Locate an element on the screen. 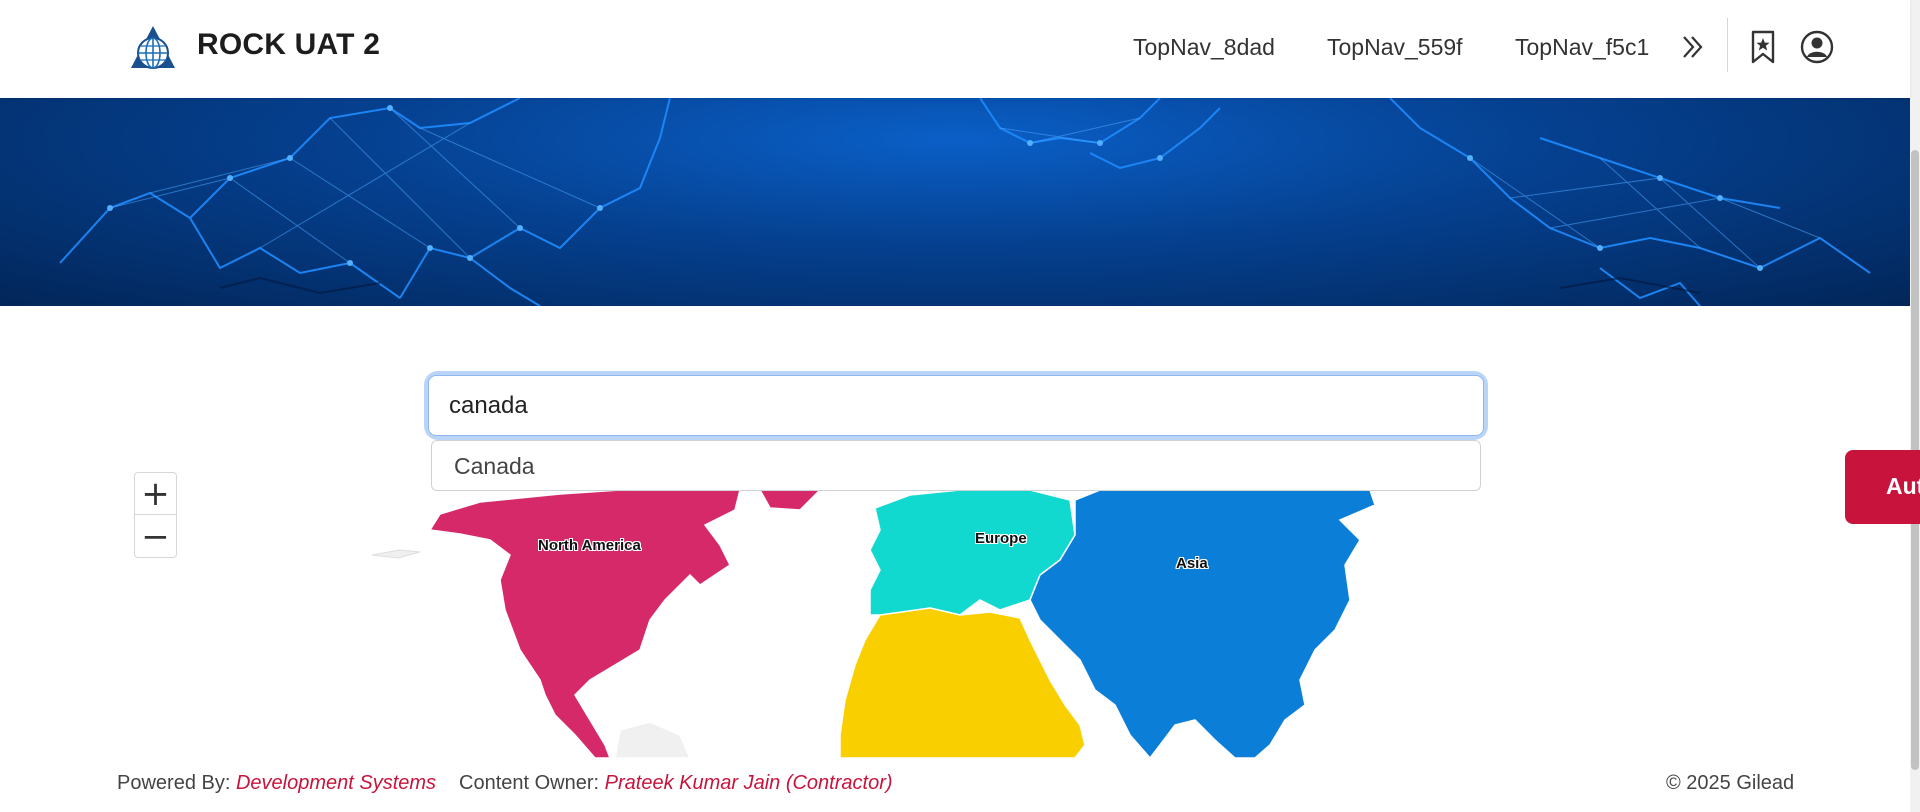  region-asia is located at coordinates (1202, 624).